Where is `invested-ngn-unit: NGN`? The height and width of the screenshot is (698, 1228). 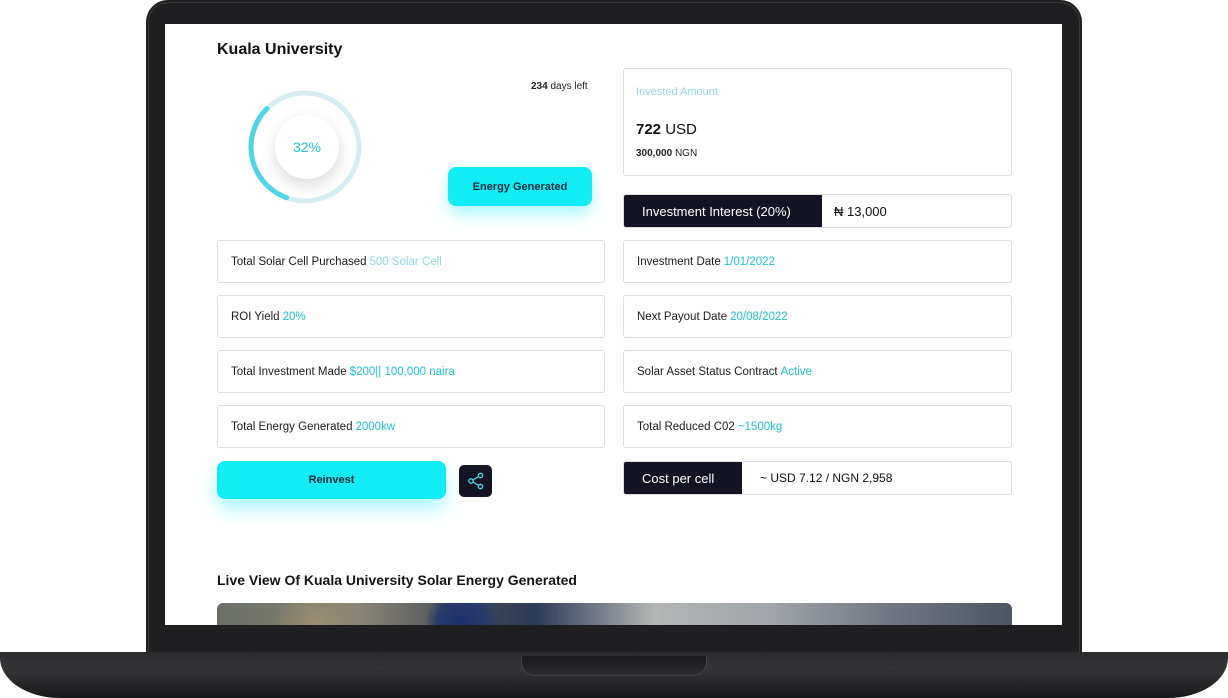
invested-ngn-unit: NGN is located at coordinates (686, 153).